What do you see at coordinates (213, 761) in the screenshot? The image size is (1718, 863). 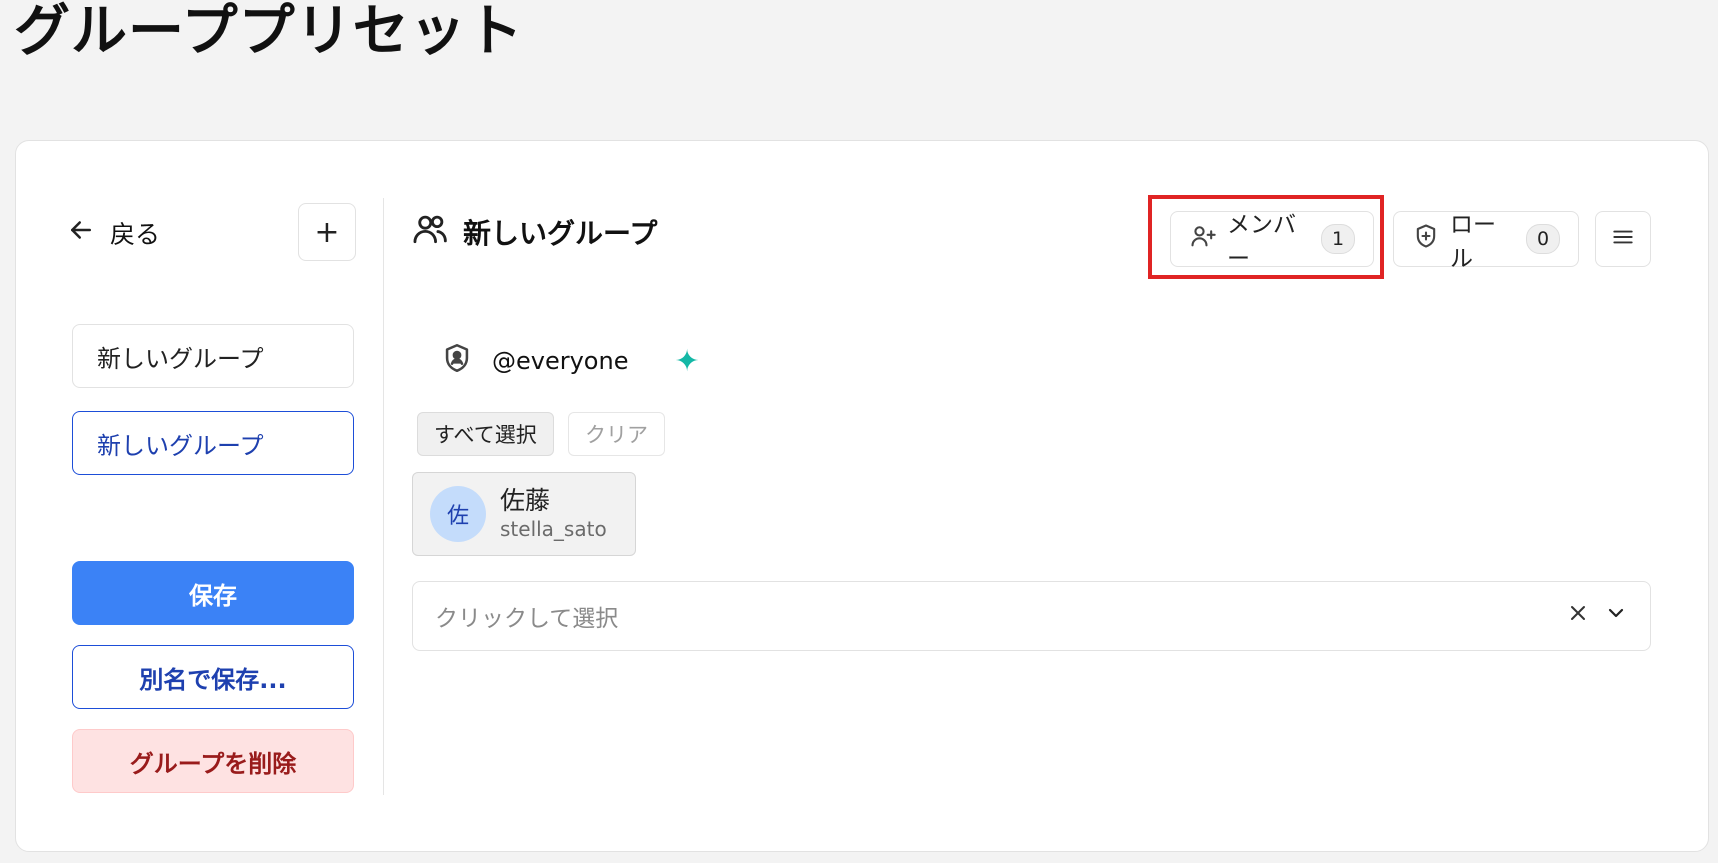 I see `delete-group-button: グループを削除` at bounding box center [213, 761].